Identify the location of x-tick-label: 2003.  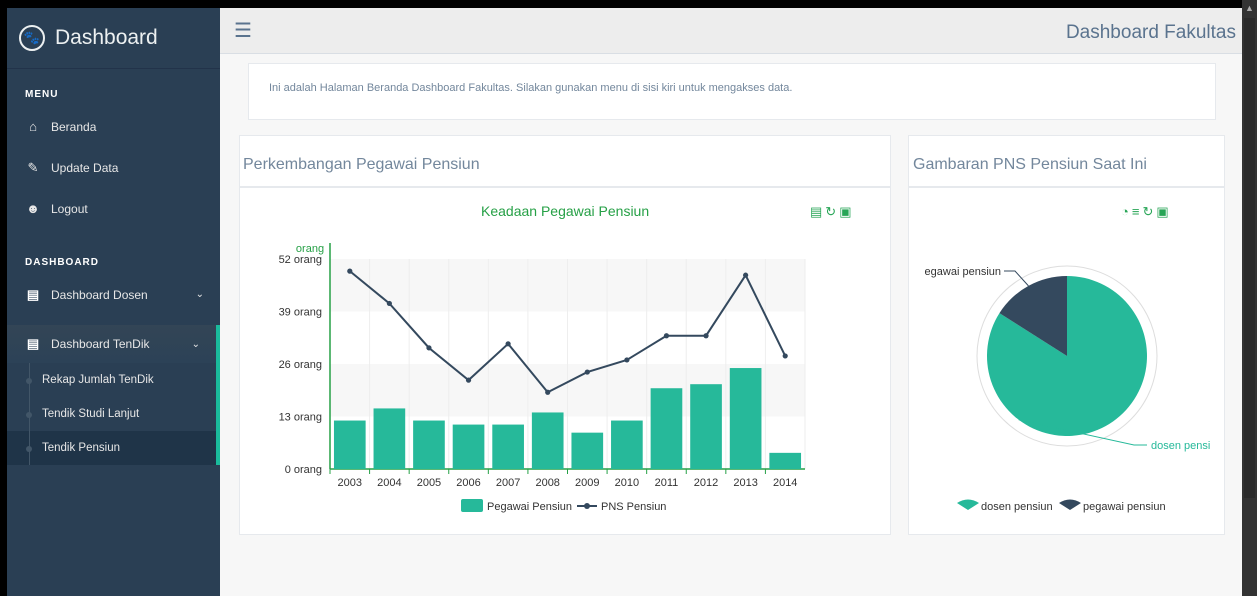
(350, 483).